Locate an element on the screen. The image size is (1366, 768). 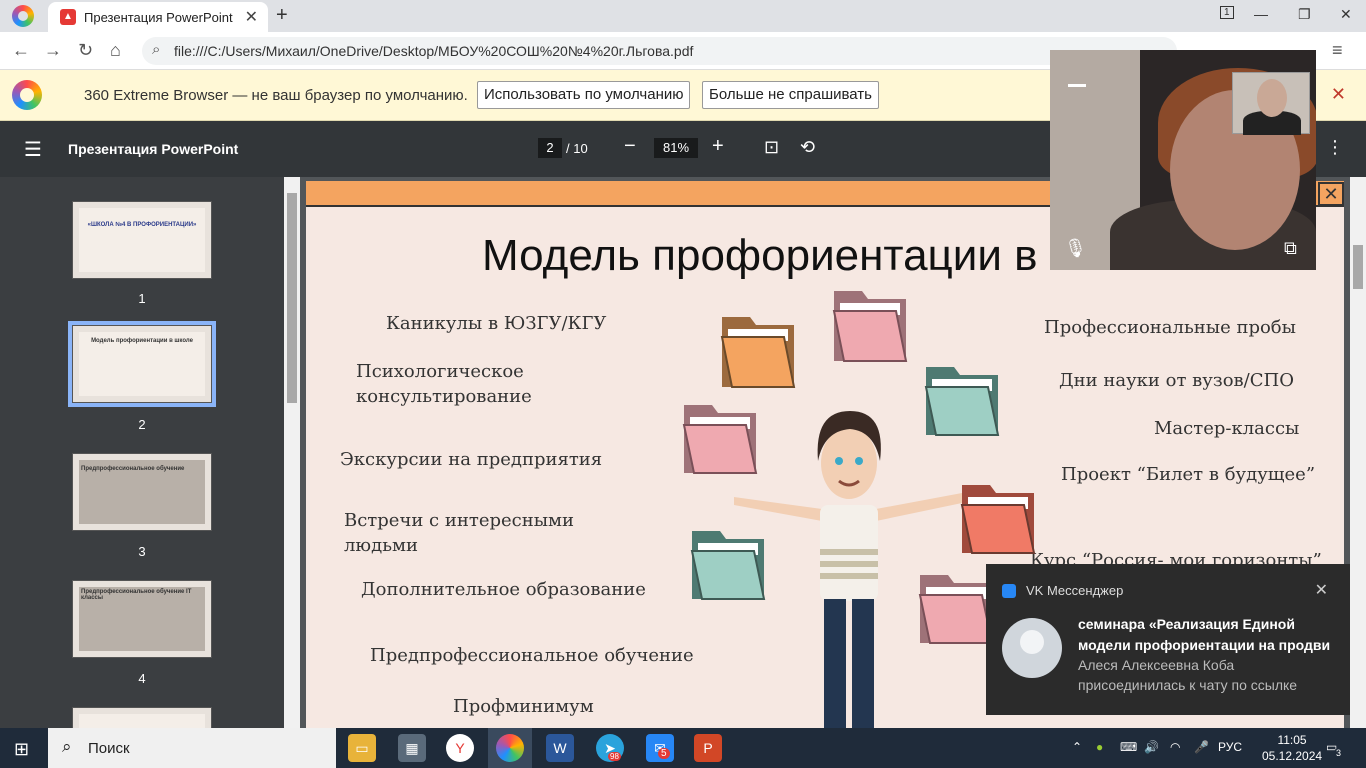
file-explorer-icon: ▭ is located at coordinates (362, 748).